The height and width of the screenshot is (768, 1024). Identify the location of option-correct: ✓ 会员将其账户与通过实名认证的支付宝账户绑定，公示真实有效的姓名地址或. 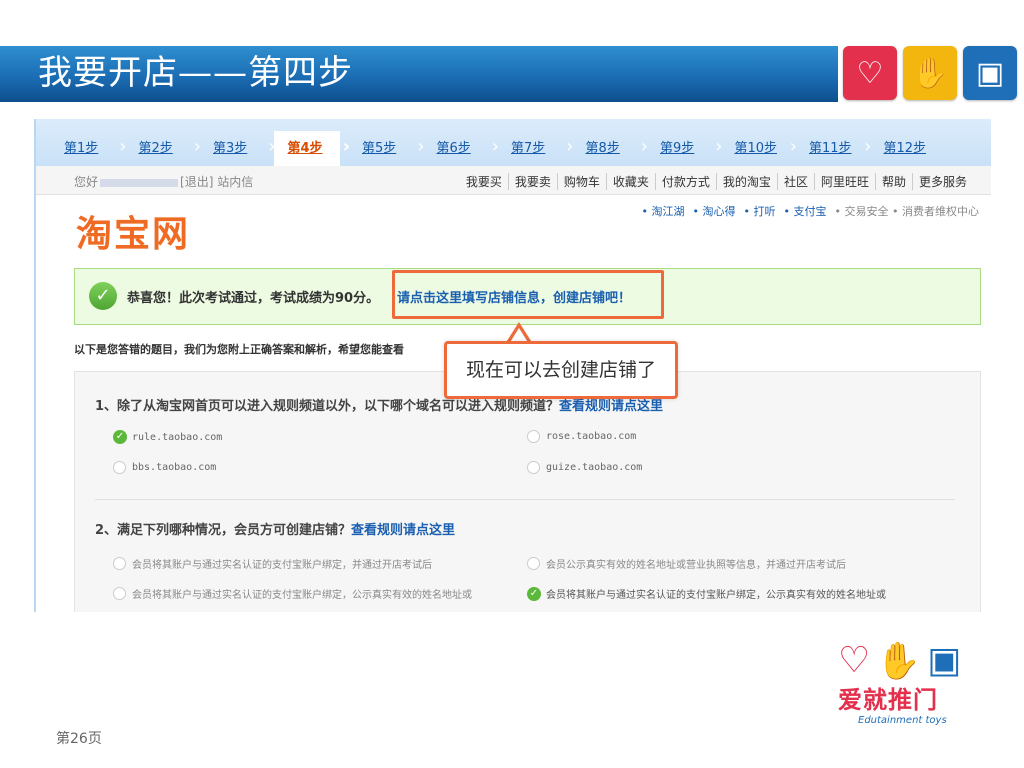
(706, 593).